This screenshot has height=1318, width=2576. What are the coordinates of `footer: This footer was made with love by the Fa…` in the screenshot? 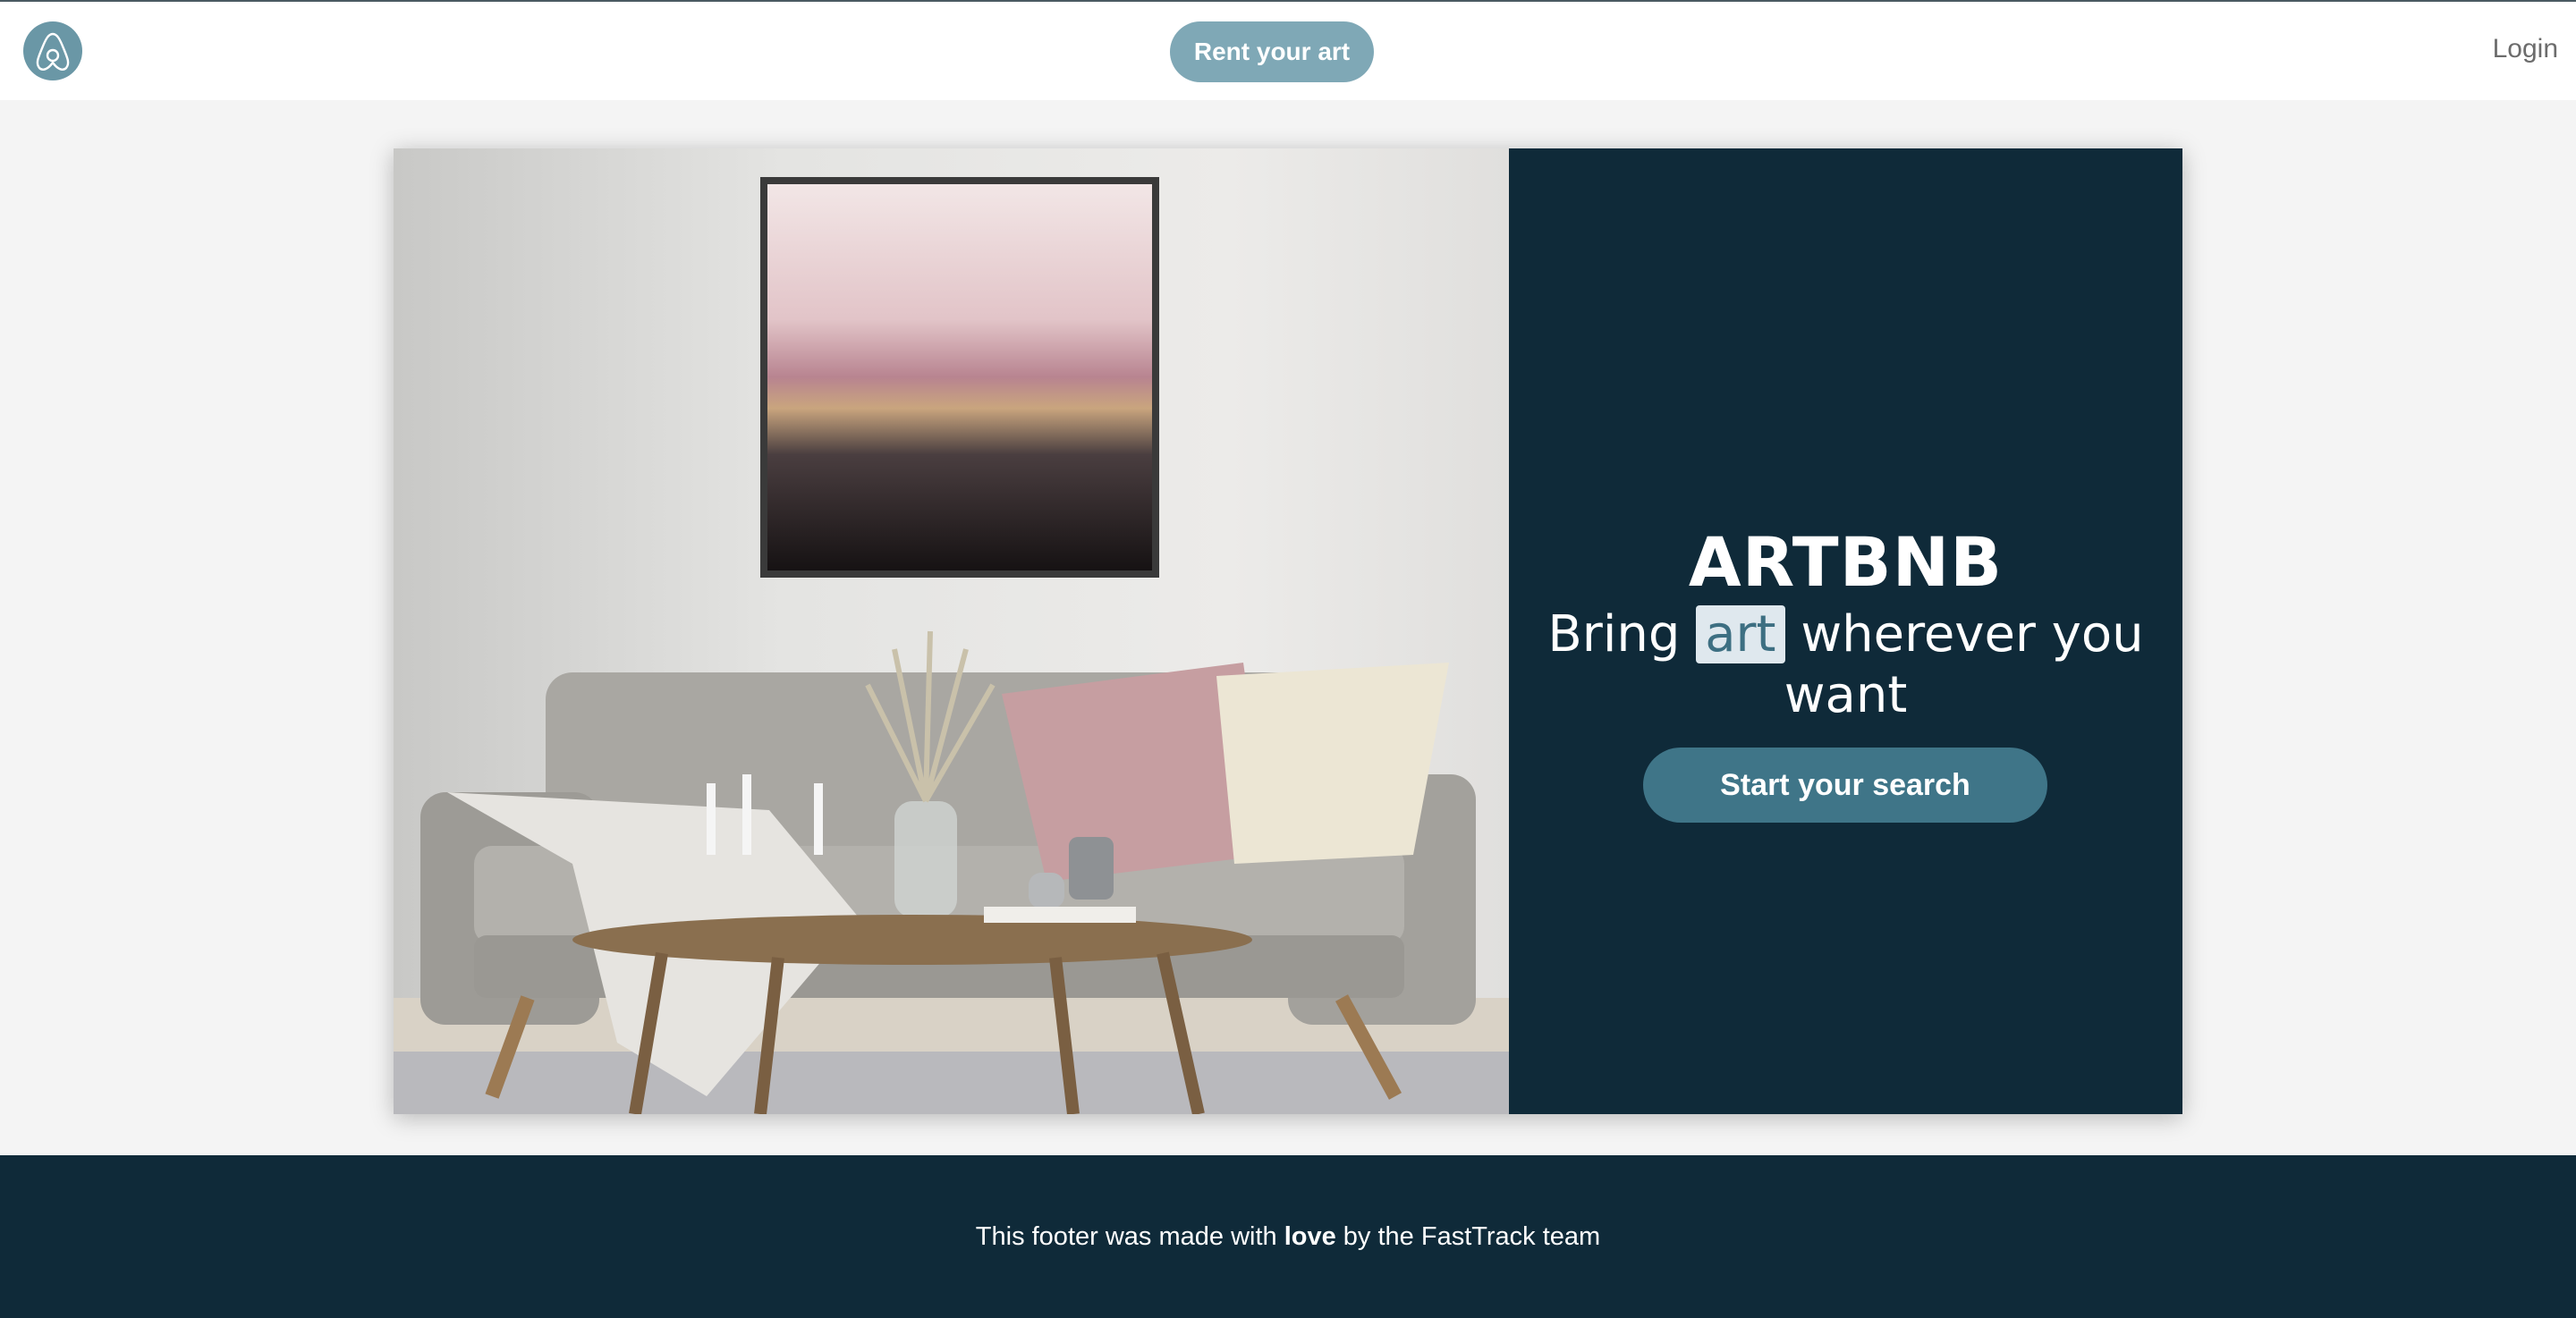 It's located at (1288, 1236).